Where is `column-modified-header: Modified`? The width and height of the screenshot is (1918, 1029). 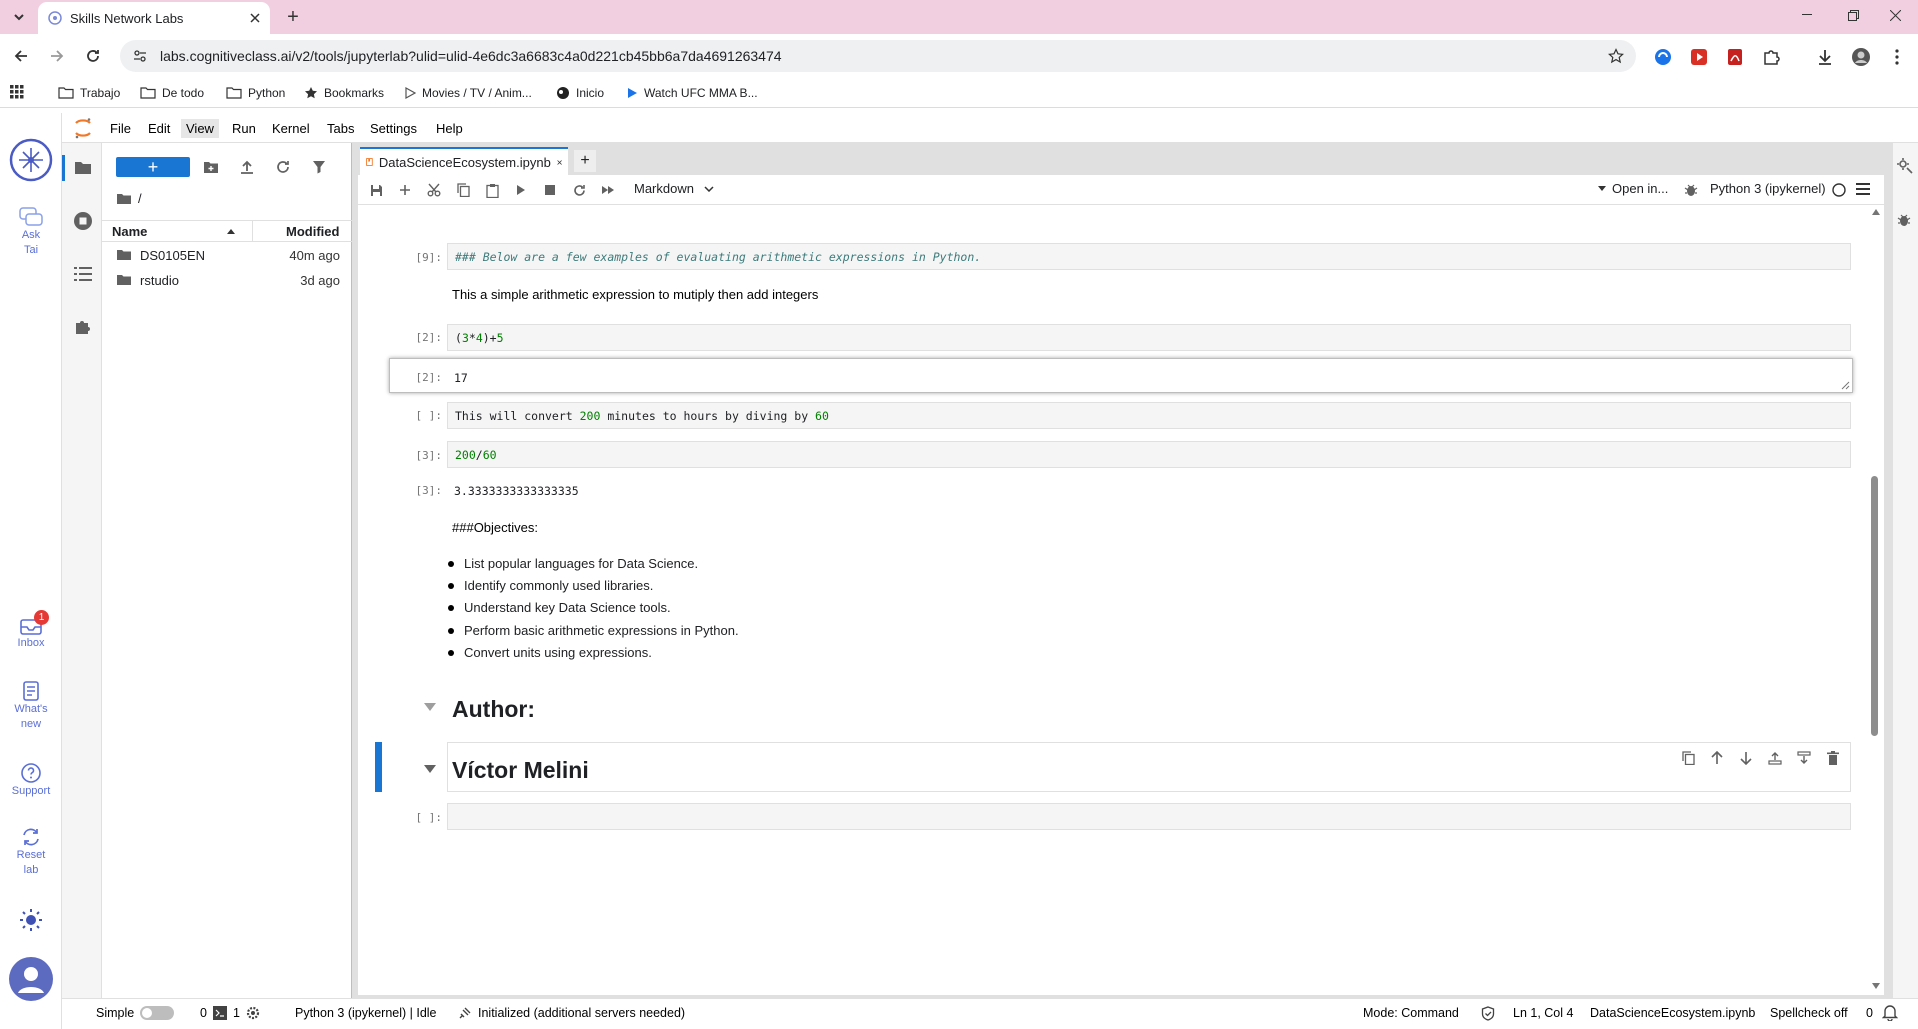
column-modified-header: Modified is located at coordinates (312, 231).